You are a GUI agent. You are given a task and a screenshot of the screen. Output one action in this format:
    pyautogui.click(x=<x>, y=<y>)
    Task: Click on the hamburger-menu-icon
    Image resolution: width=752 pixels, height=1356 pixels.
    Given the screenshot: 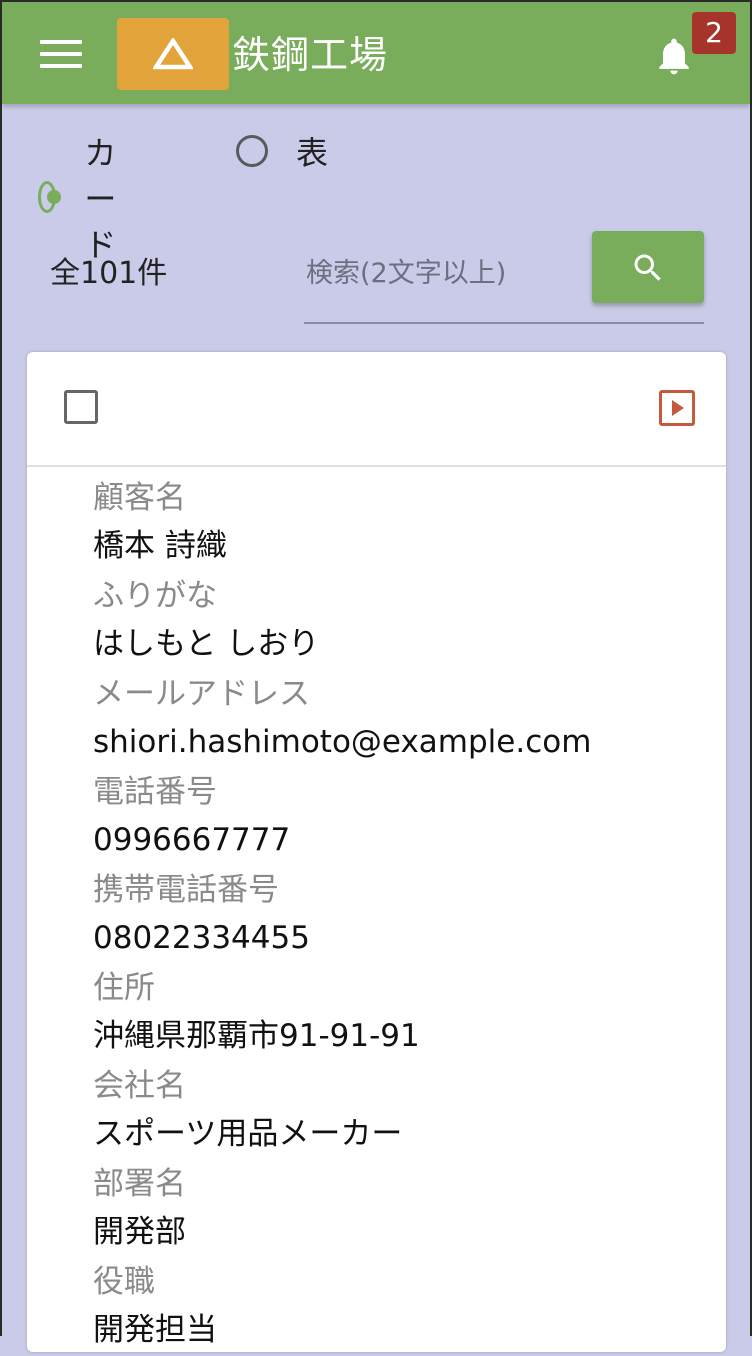 What is the action you would take?
    pyautogui.click(x=61, y=55)
    